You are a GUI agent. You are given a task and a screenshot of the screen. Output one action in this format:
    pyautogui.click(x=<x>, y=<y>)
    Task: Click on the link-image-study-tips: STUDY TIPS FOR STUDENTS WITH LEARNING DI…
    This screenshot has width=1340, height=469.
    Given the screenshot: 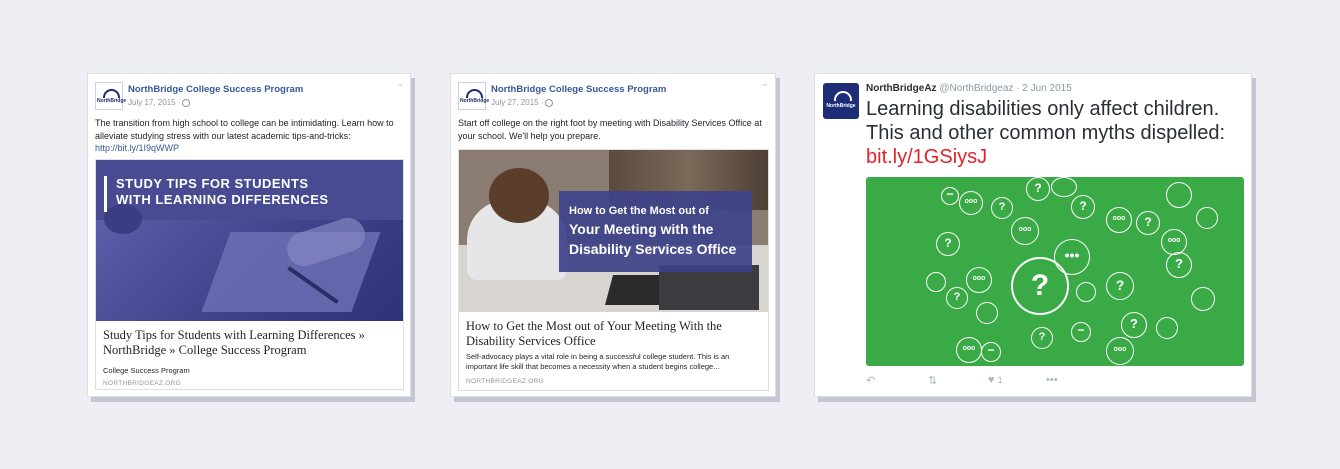 What is the action you would take?
    pyautogui.click(x=249, y=240)
    